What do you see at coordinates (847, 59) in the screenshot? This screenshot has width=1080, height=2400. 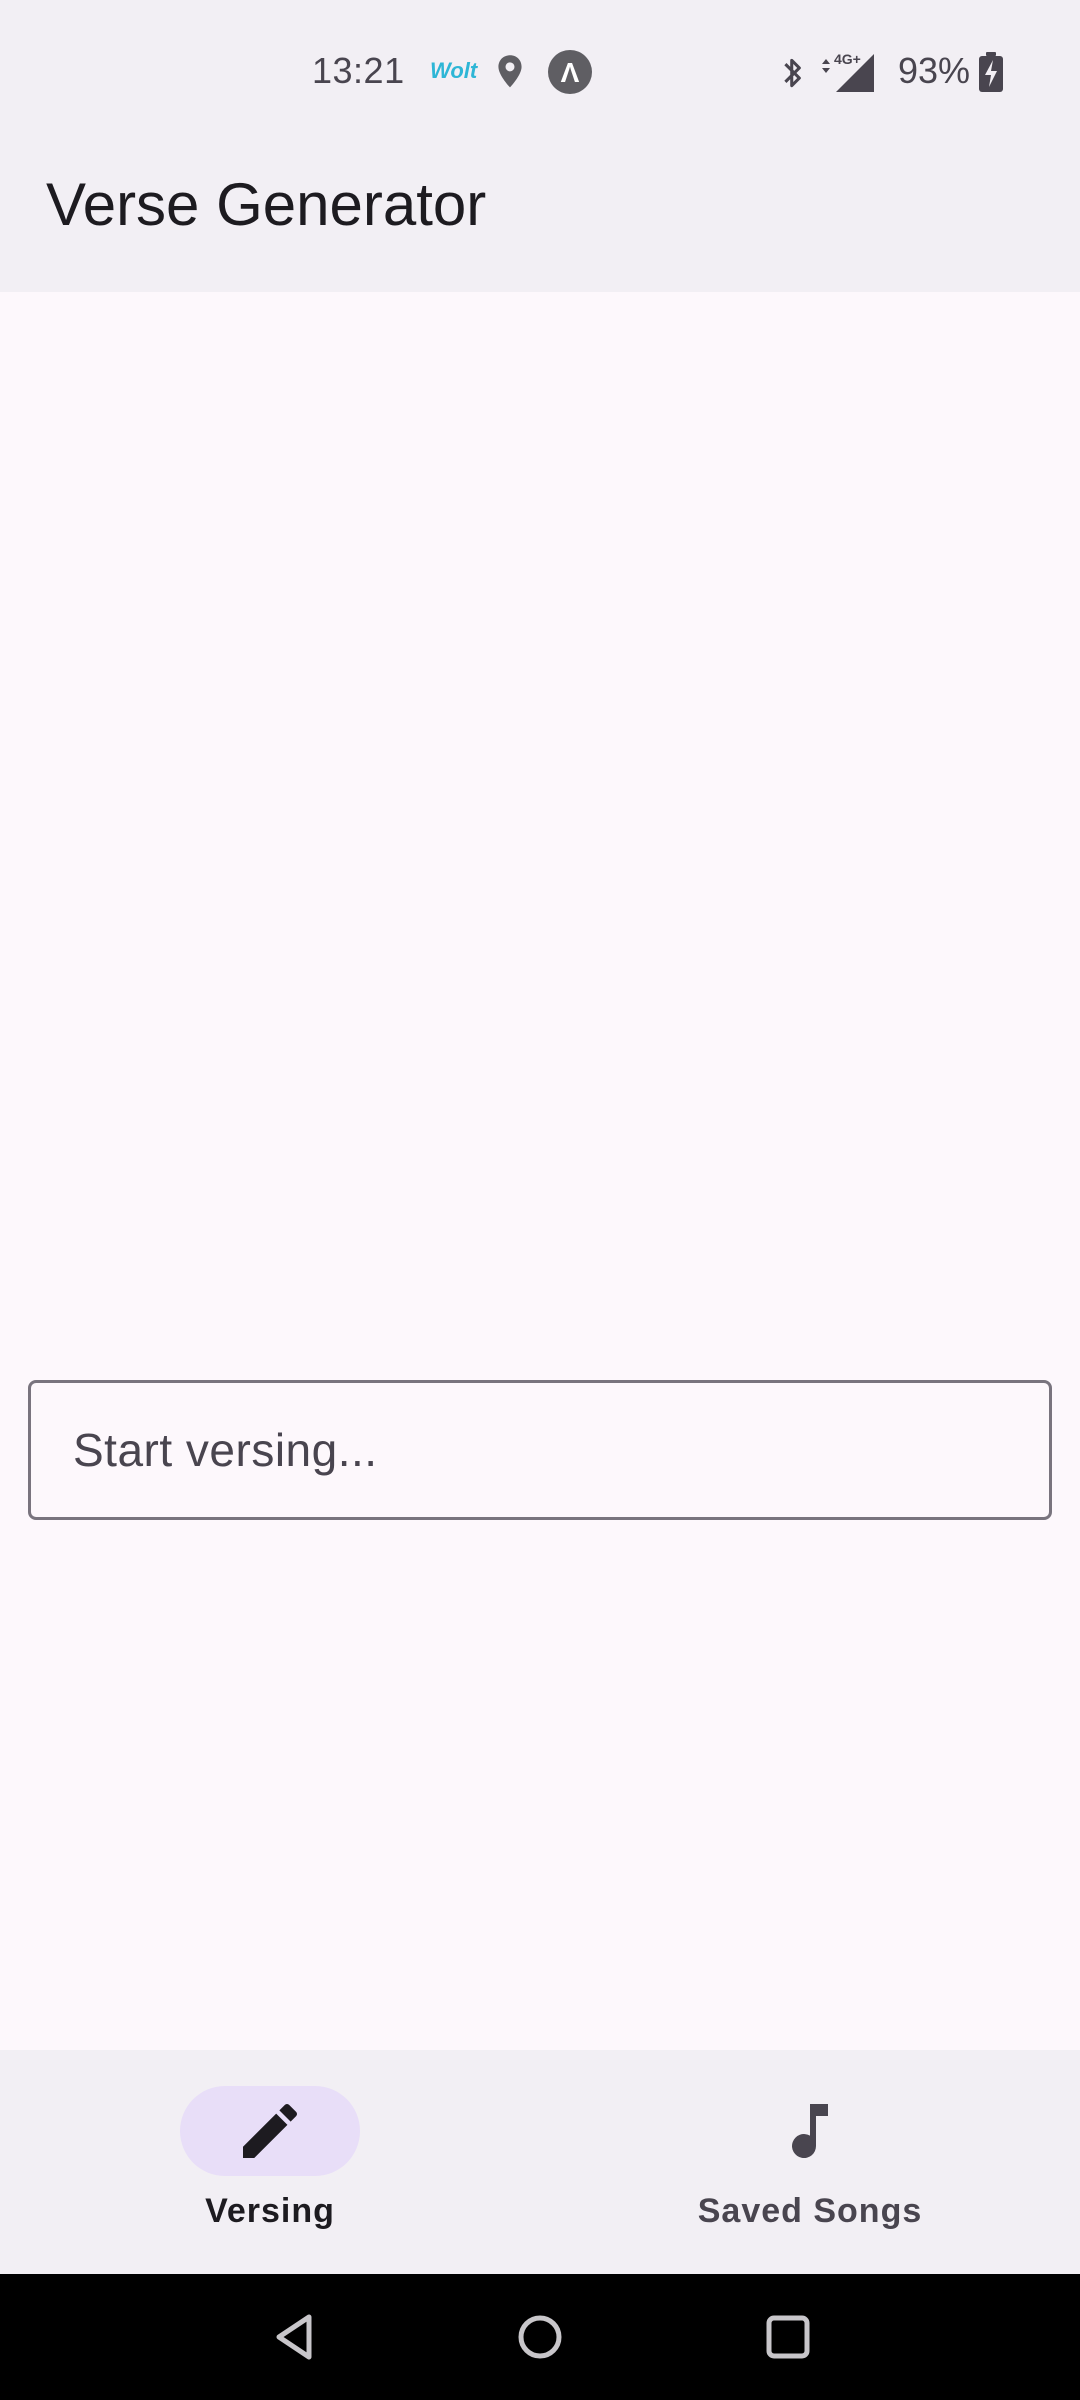 I see `network-type-label: 4G+` at bounding box center [847, 59].